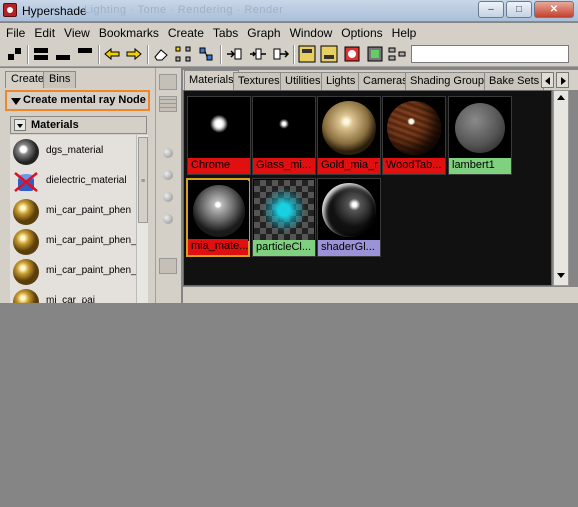  I want to click on swatch-grid-scrollbar, so click(561, 188).